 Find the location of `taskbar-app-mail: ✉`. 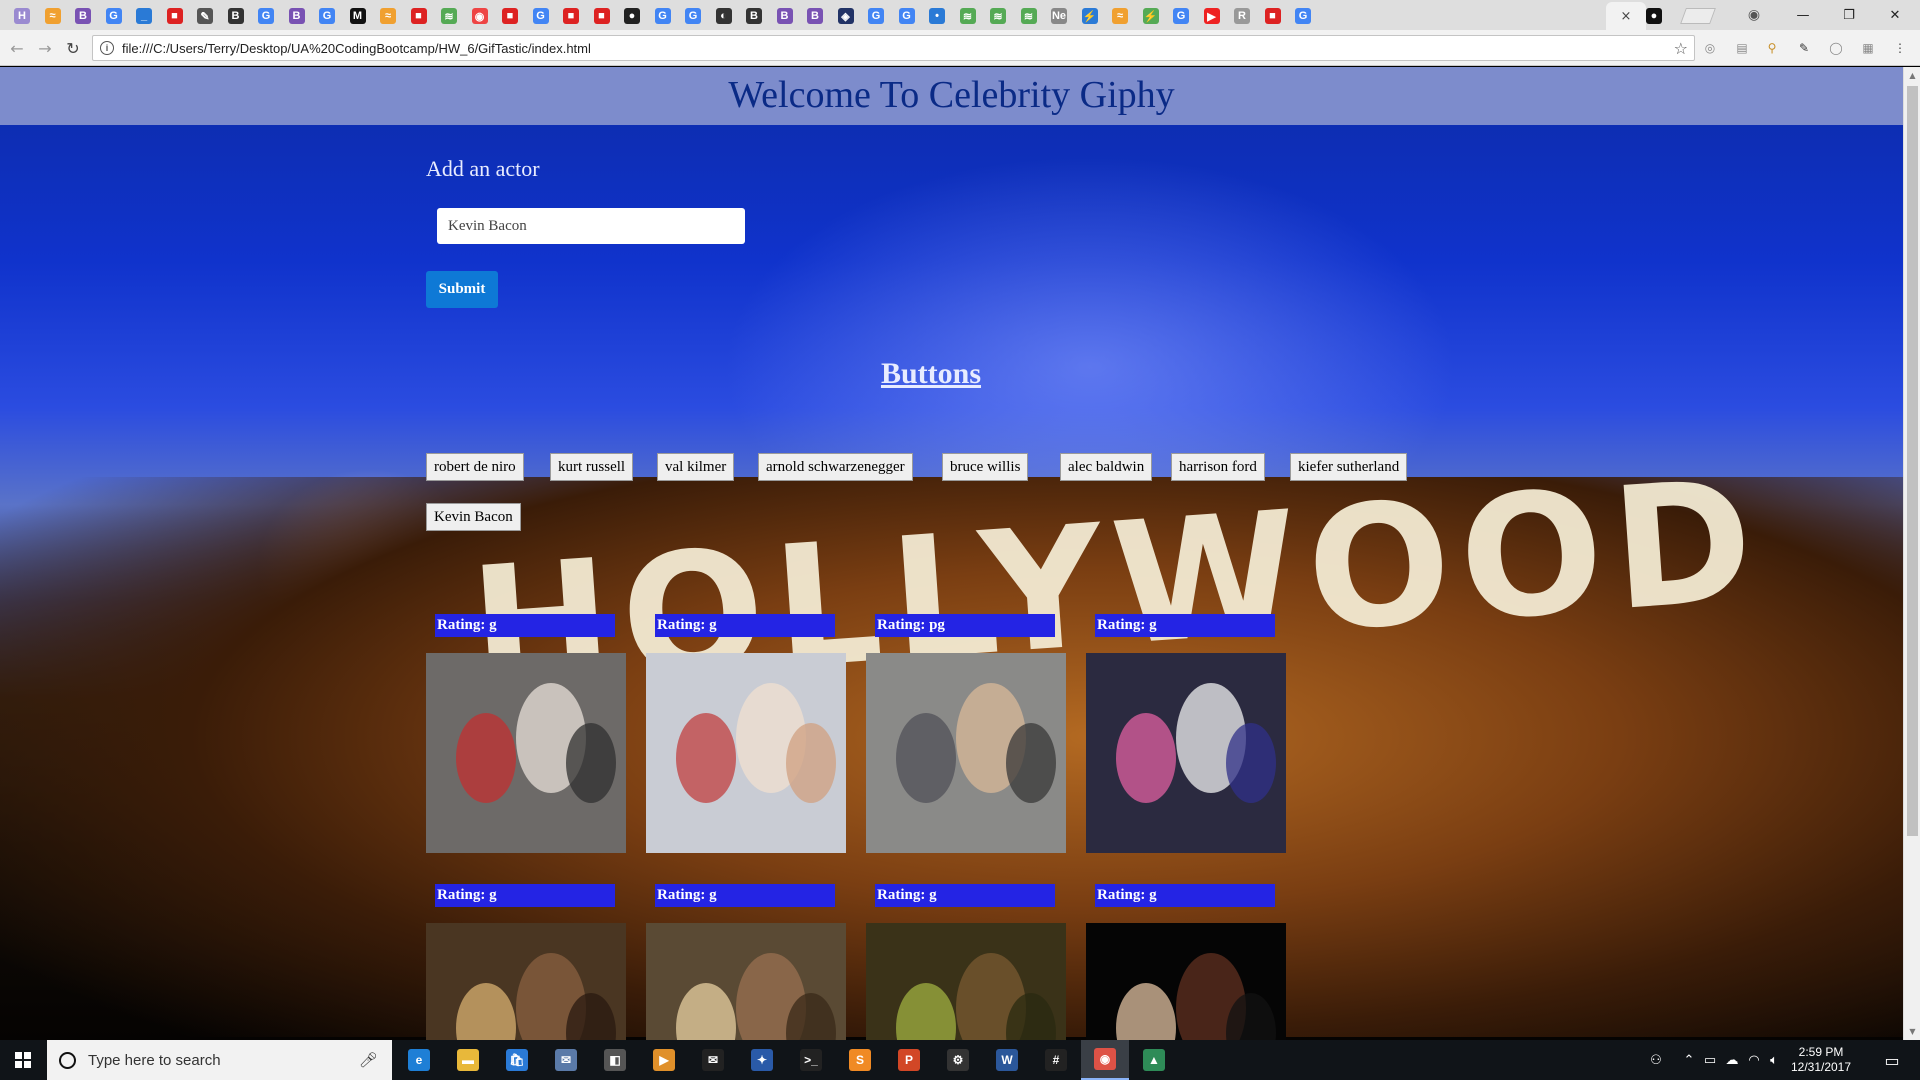

taskbar-app-mail: ✉ is located at coordinates (713, 1060).